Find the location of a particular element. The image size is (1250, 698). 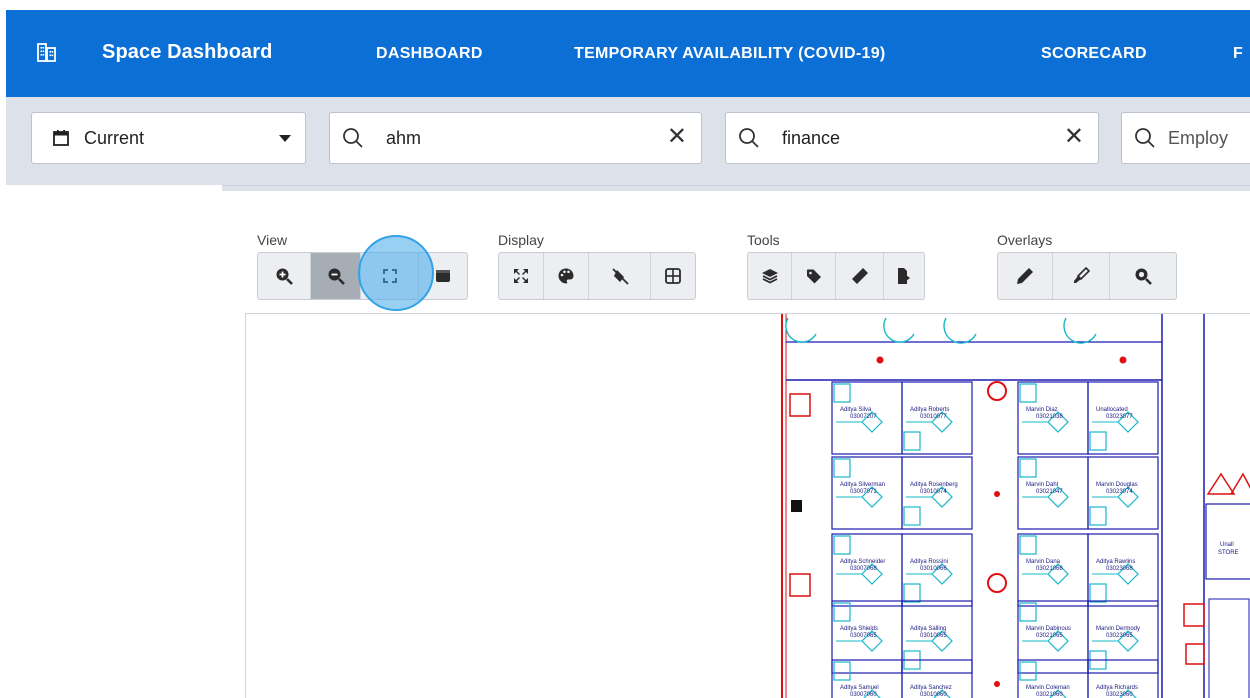

occupant-name: Aditya Rossini is located at coordinates (929, 562).